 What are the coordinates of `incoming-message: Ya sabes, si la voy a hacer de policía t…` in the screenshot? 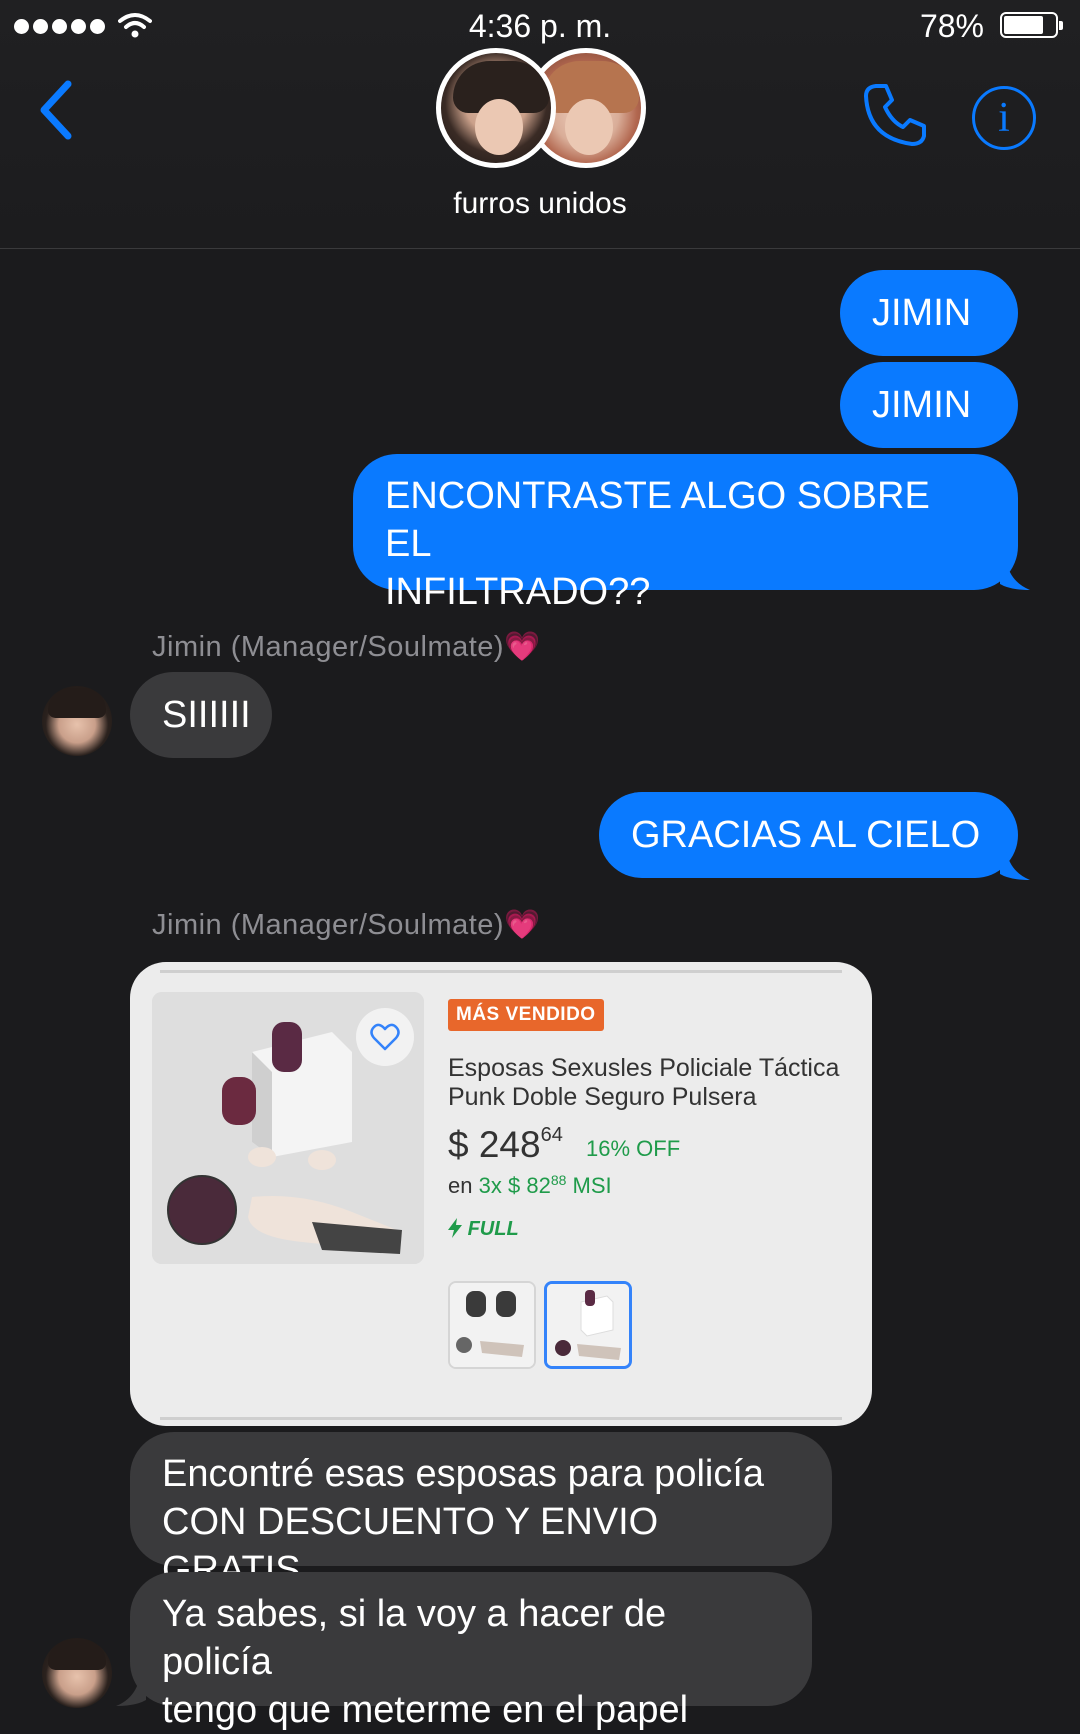 It's located at (471, 1651).